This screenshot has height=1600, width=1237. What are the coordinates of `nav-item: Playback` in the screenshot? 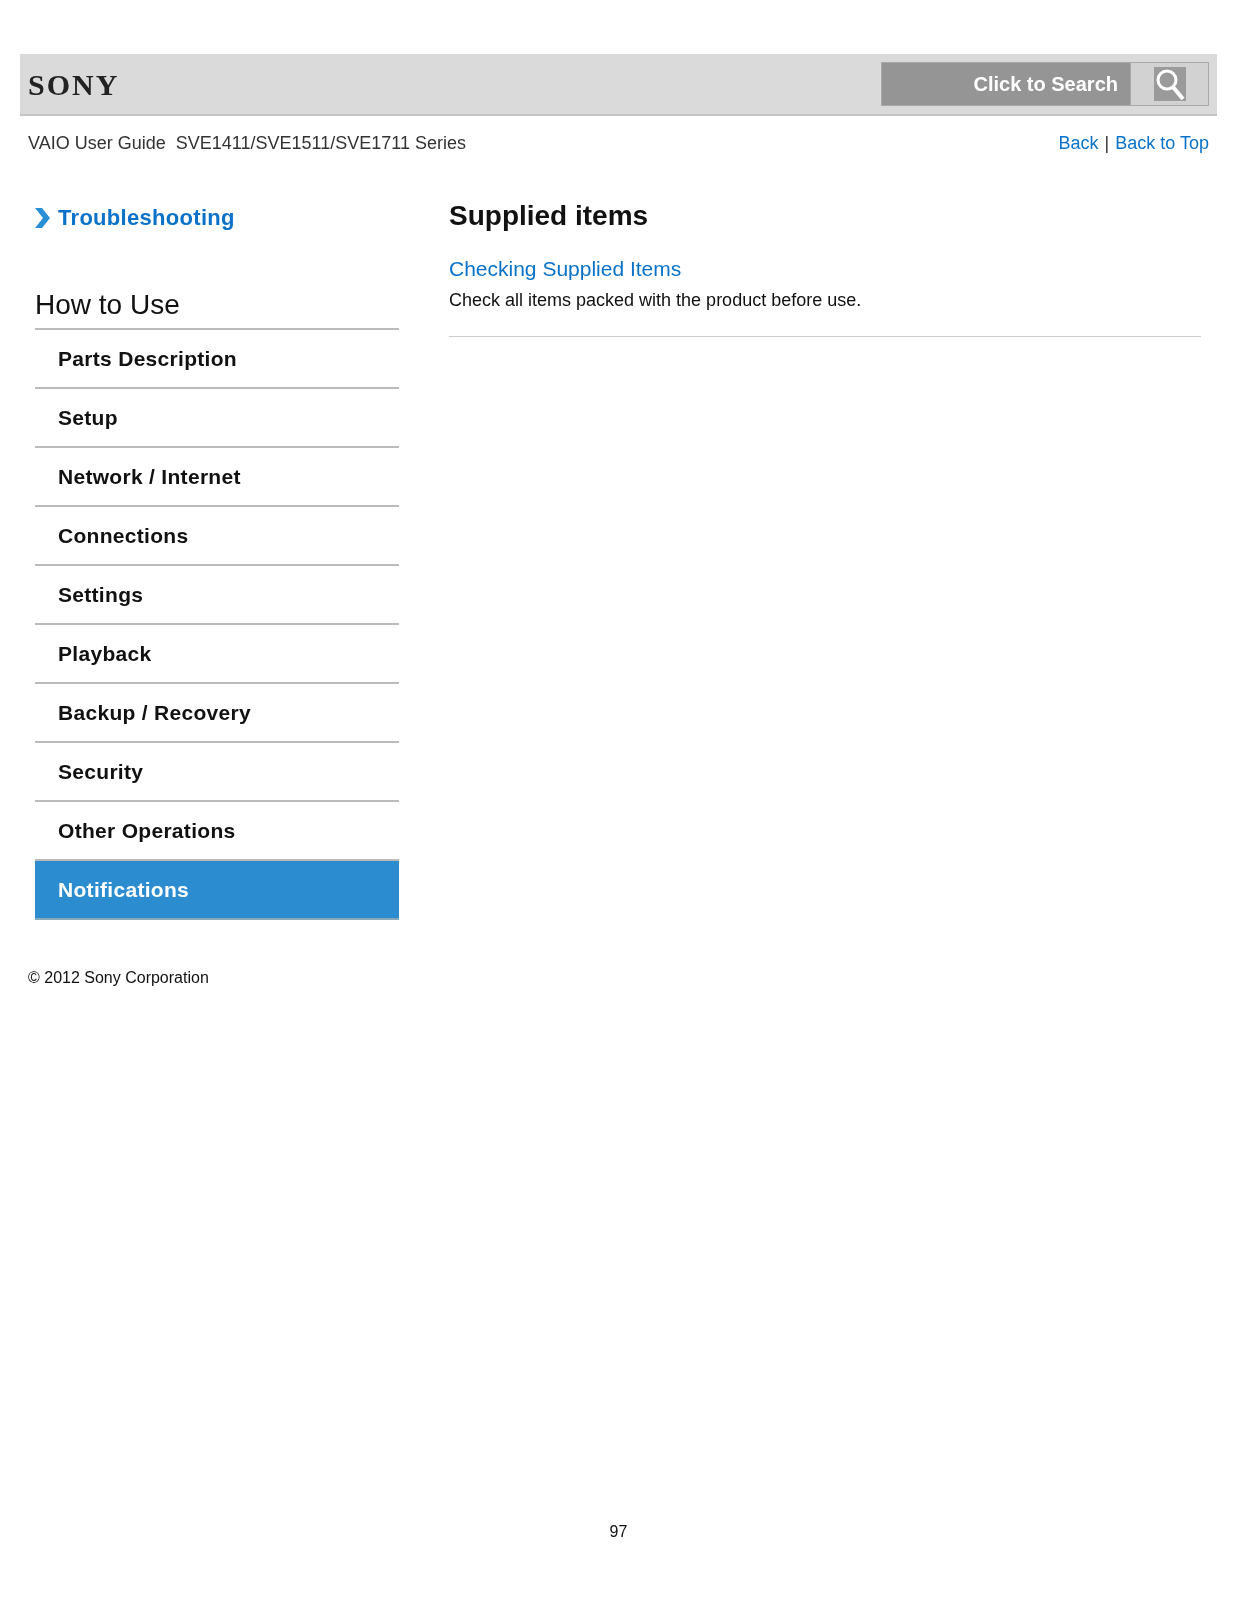 It's located at (217, 654).